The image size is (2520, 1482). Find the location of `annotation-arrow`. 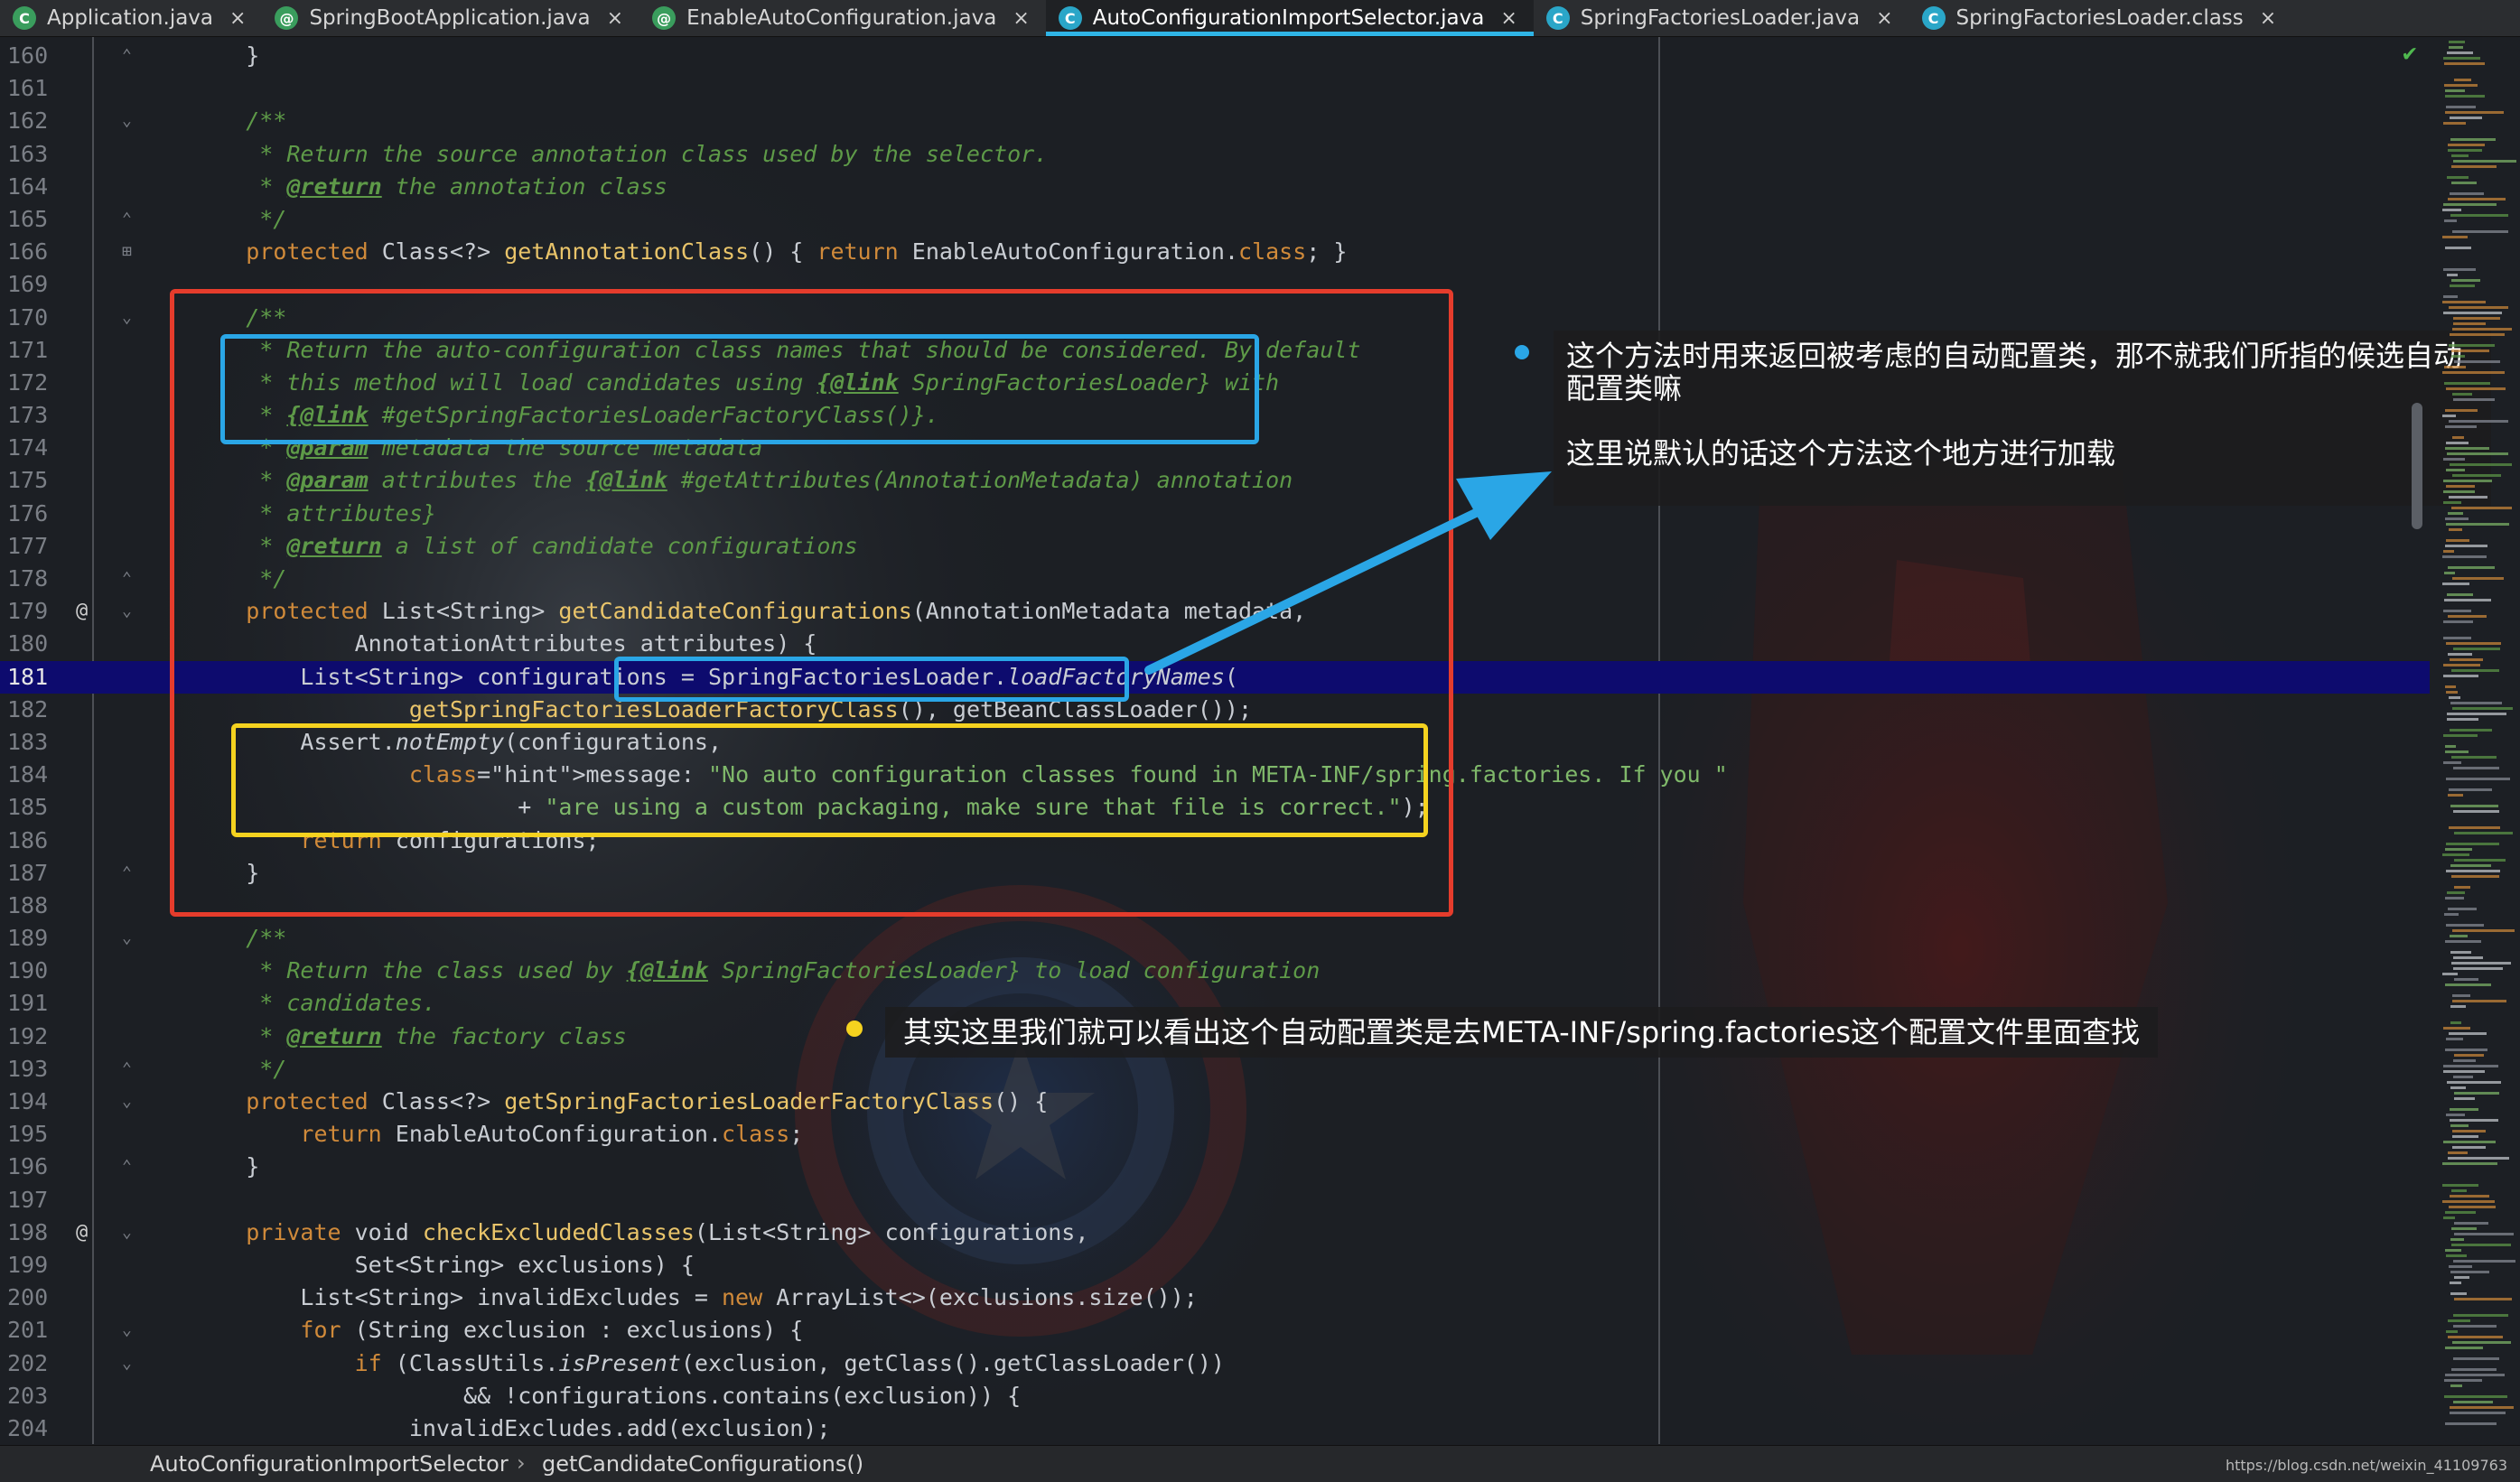

annotation-arrow is located at coordinates (1348, 573).